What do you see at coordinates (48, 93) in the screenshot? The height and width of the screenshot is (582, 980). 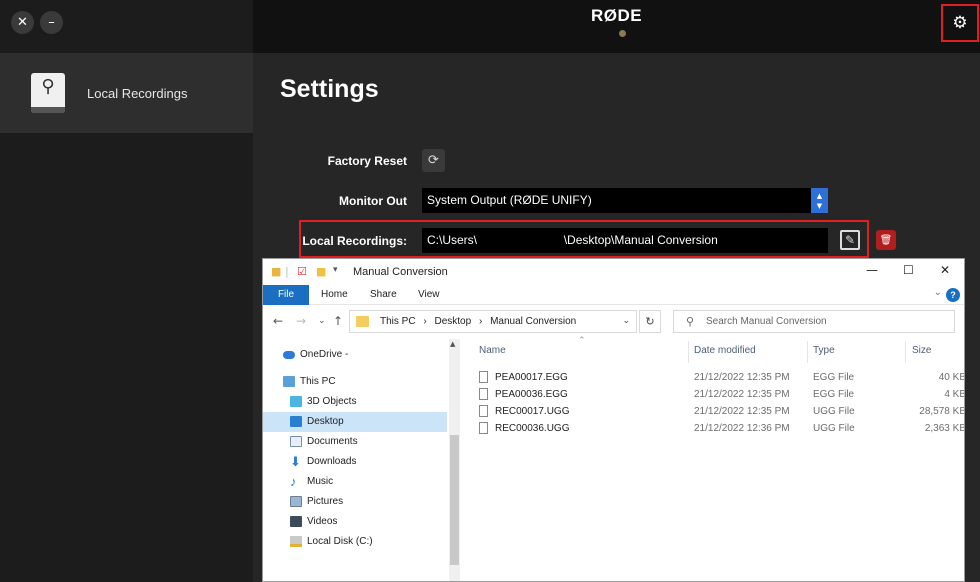 I see `usb-drive-icon: ⚲` at bounding box center [48, 93].